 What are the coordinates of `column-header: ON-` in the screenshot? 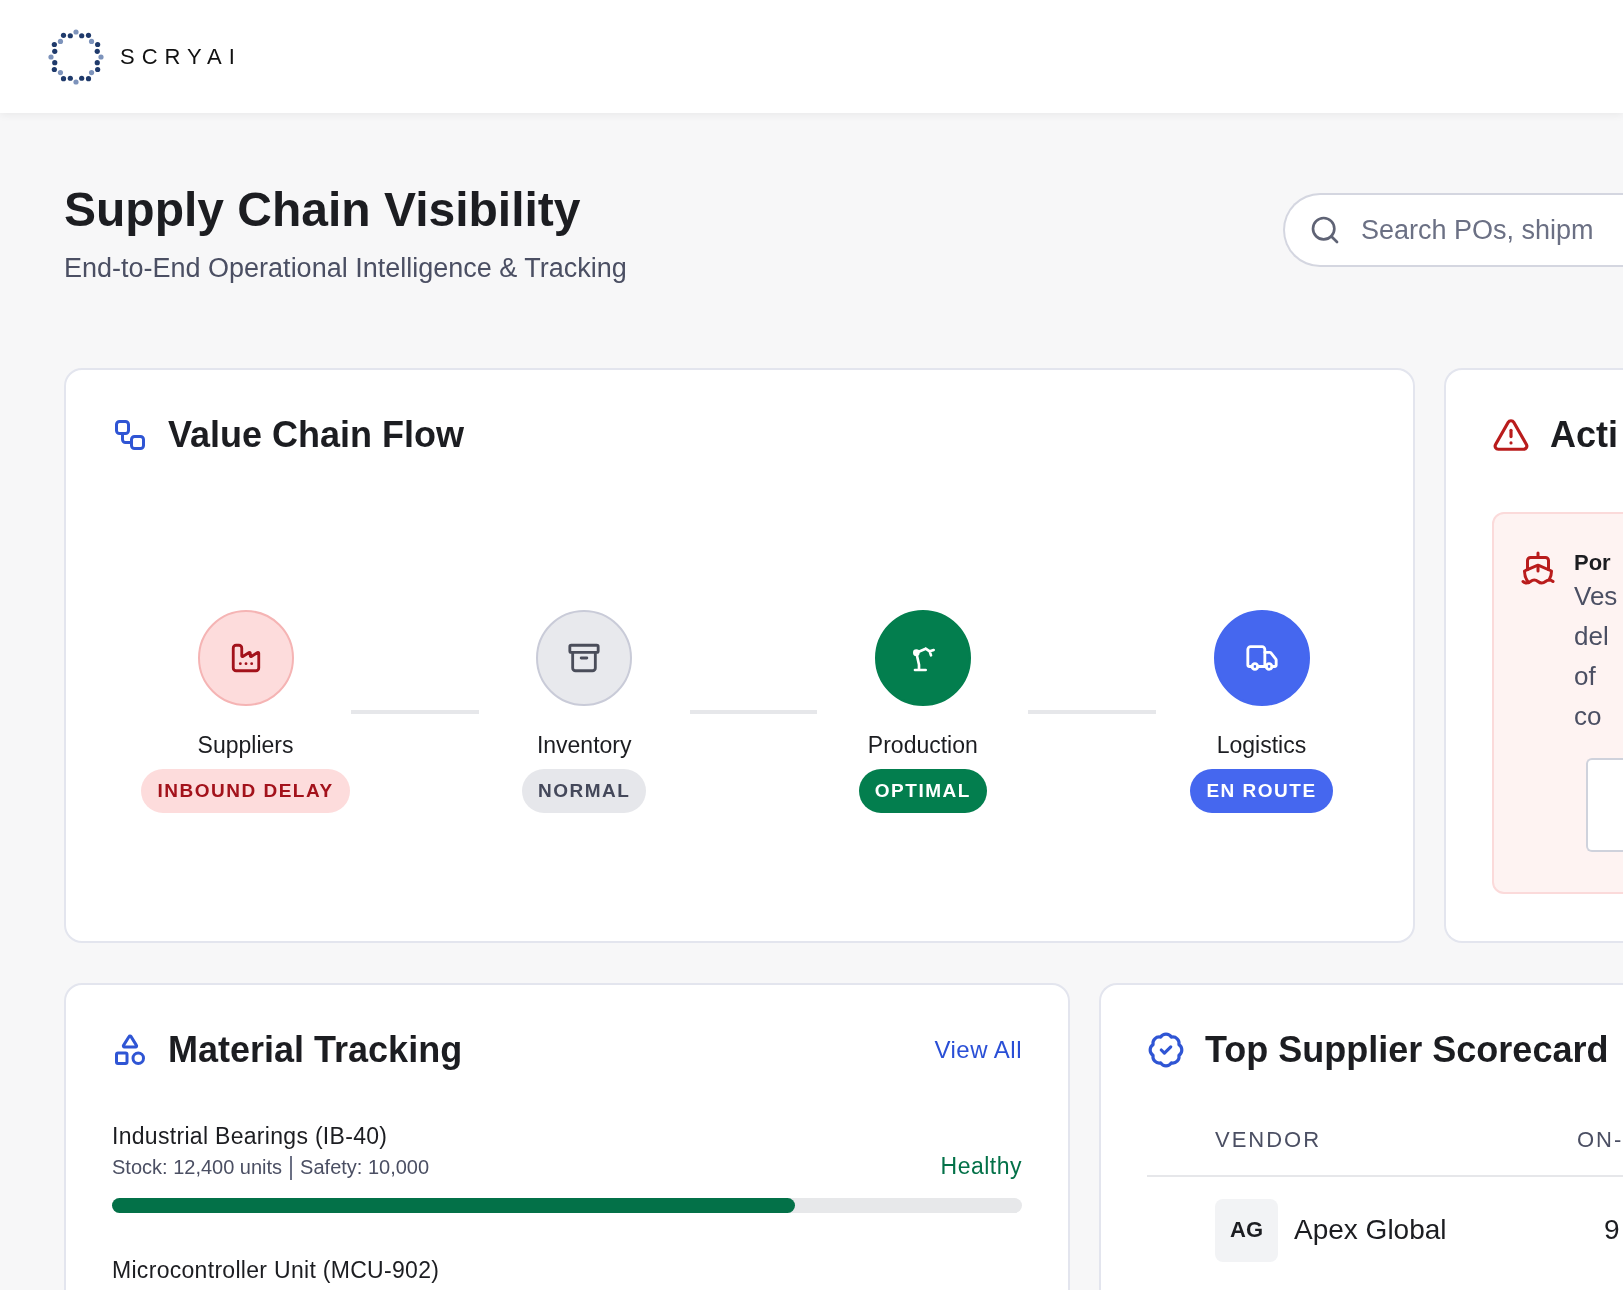 It's located at (1600, 1139).